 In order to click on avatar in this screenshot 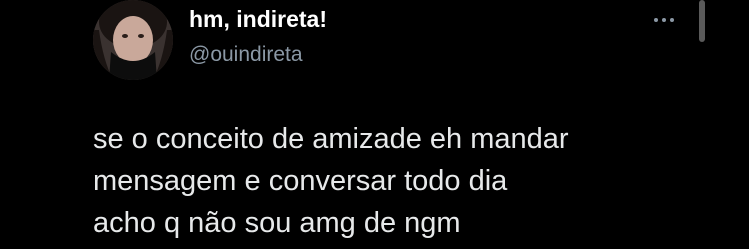, I will do `click(133, 40)`.